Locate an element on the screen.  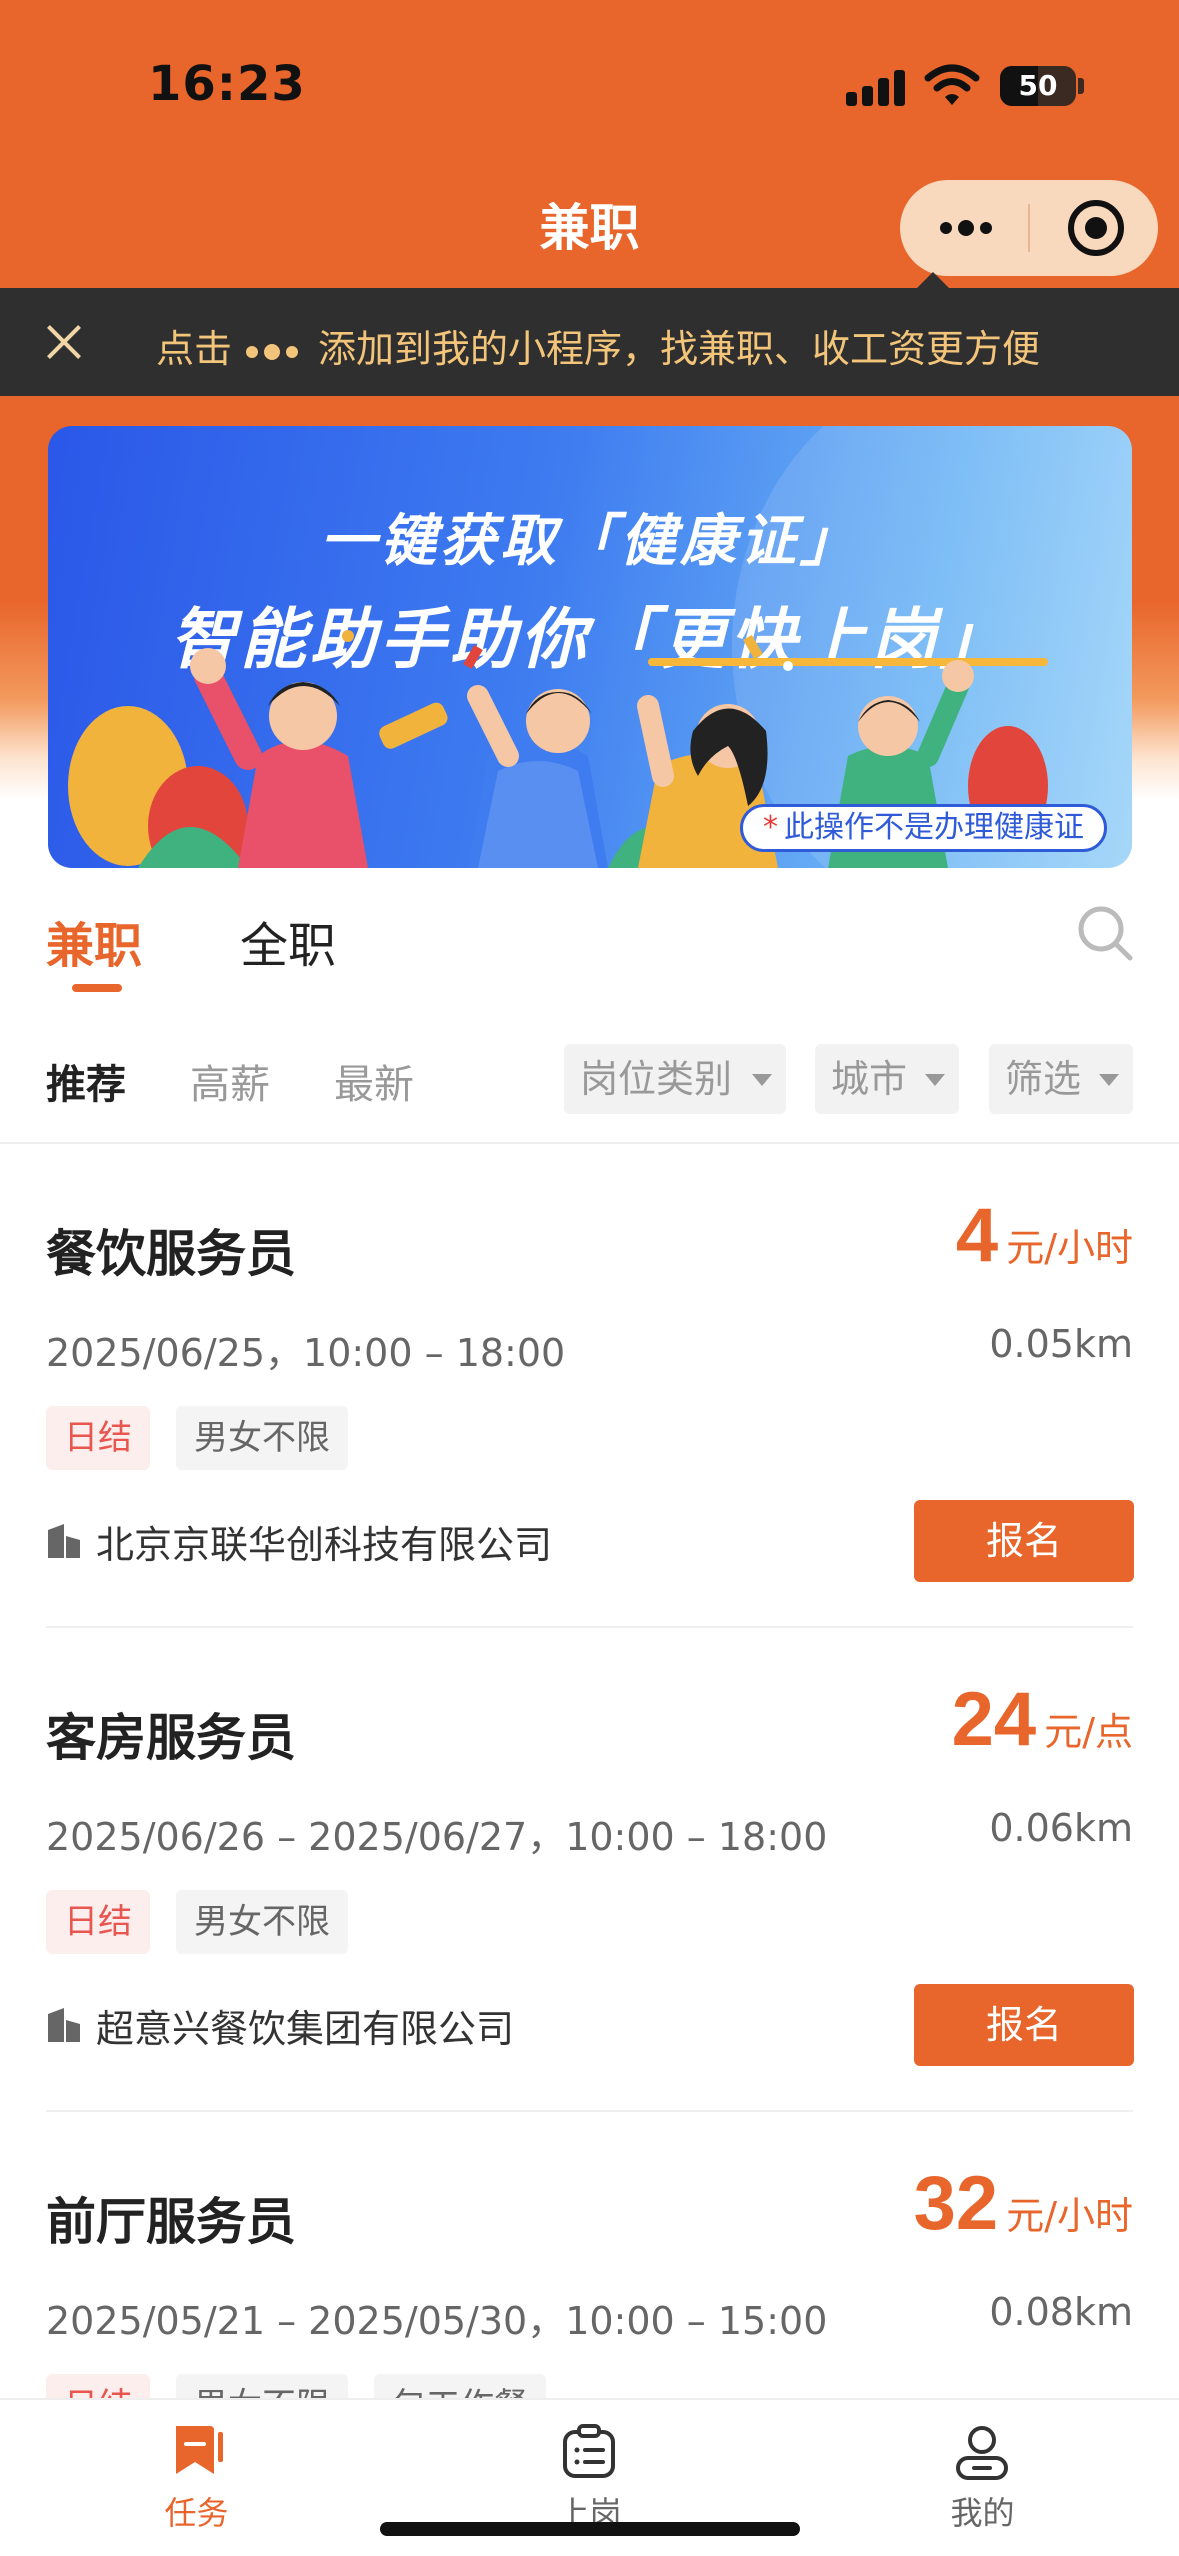
filter-city: 城市 is located at coordinates (887, 1079).